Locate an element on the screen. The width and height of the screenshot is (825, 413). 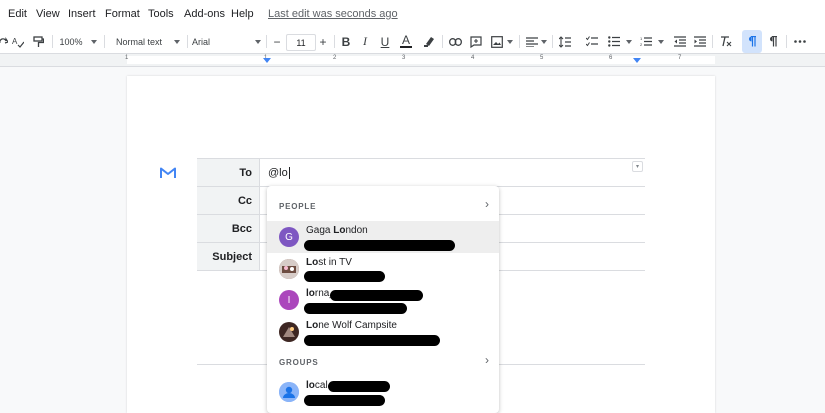
style-value: Normal text is located at coordinates (138, 41).